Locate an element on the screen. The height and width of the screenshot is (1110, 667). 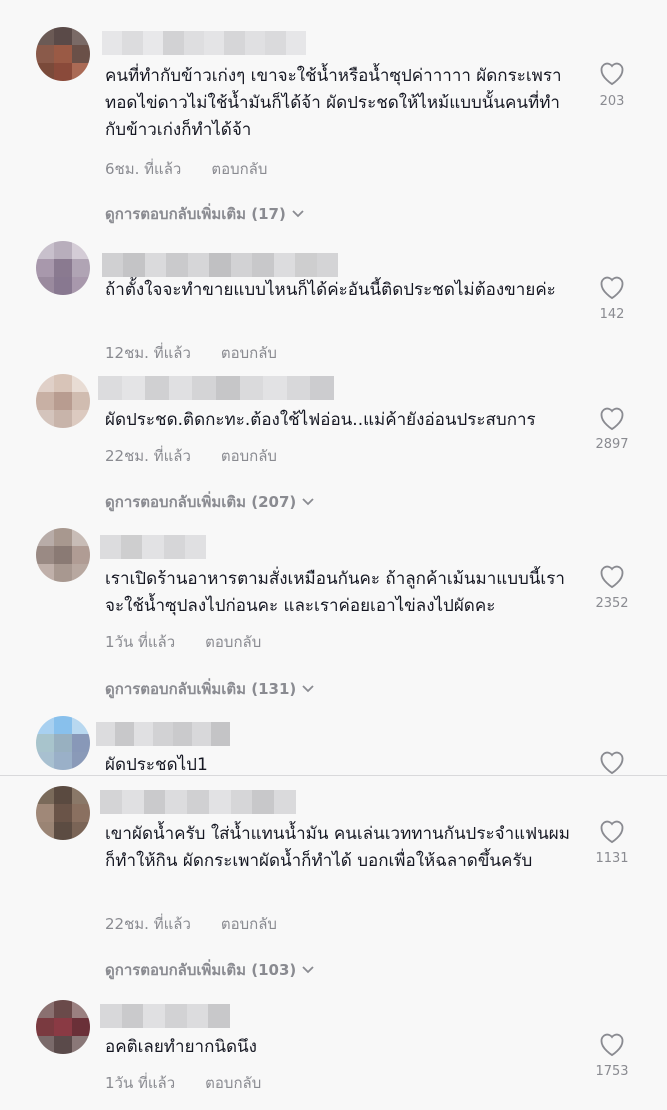
view-more-replies-button: ดูการตอบกลับเพิ่มเติม (131) is located at coordinates (209, 689).